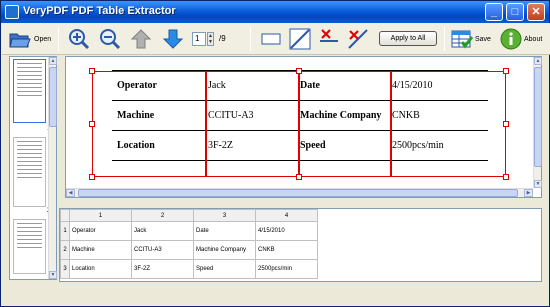 This screenshot has width=550, height=307. I want to click on page-spinner: ▲ ▼, so click(210, 39).